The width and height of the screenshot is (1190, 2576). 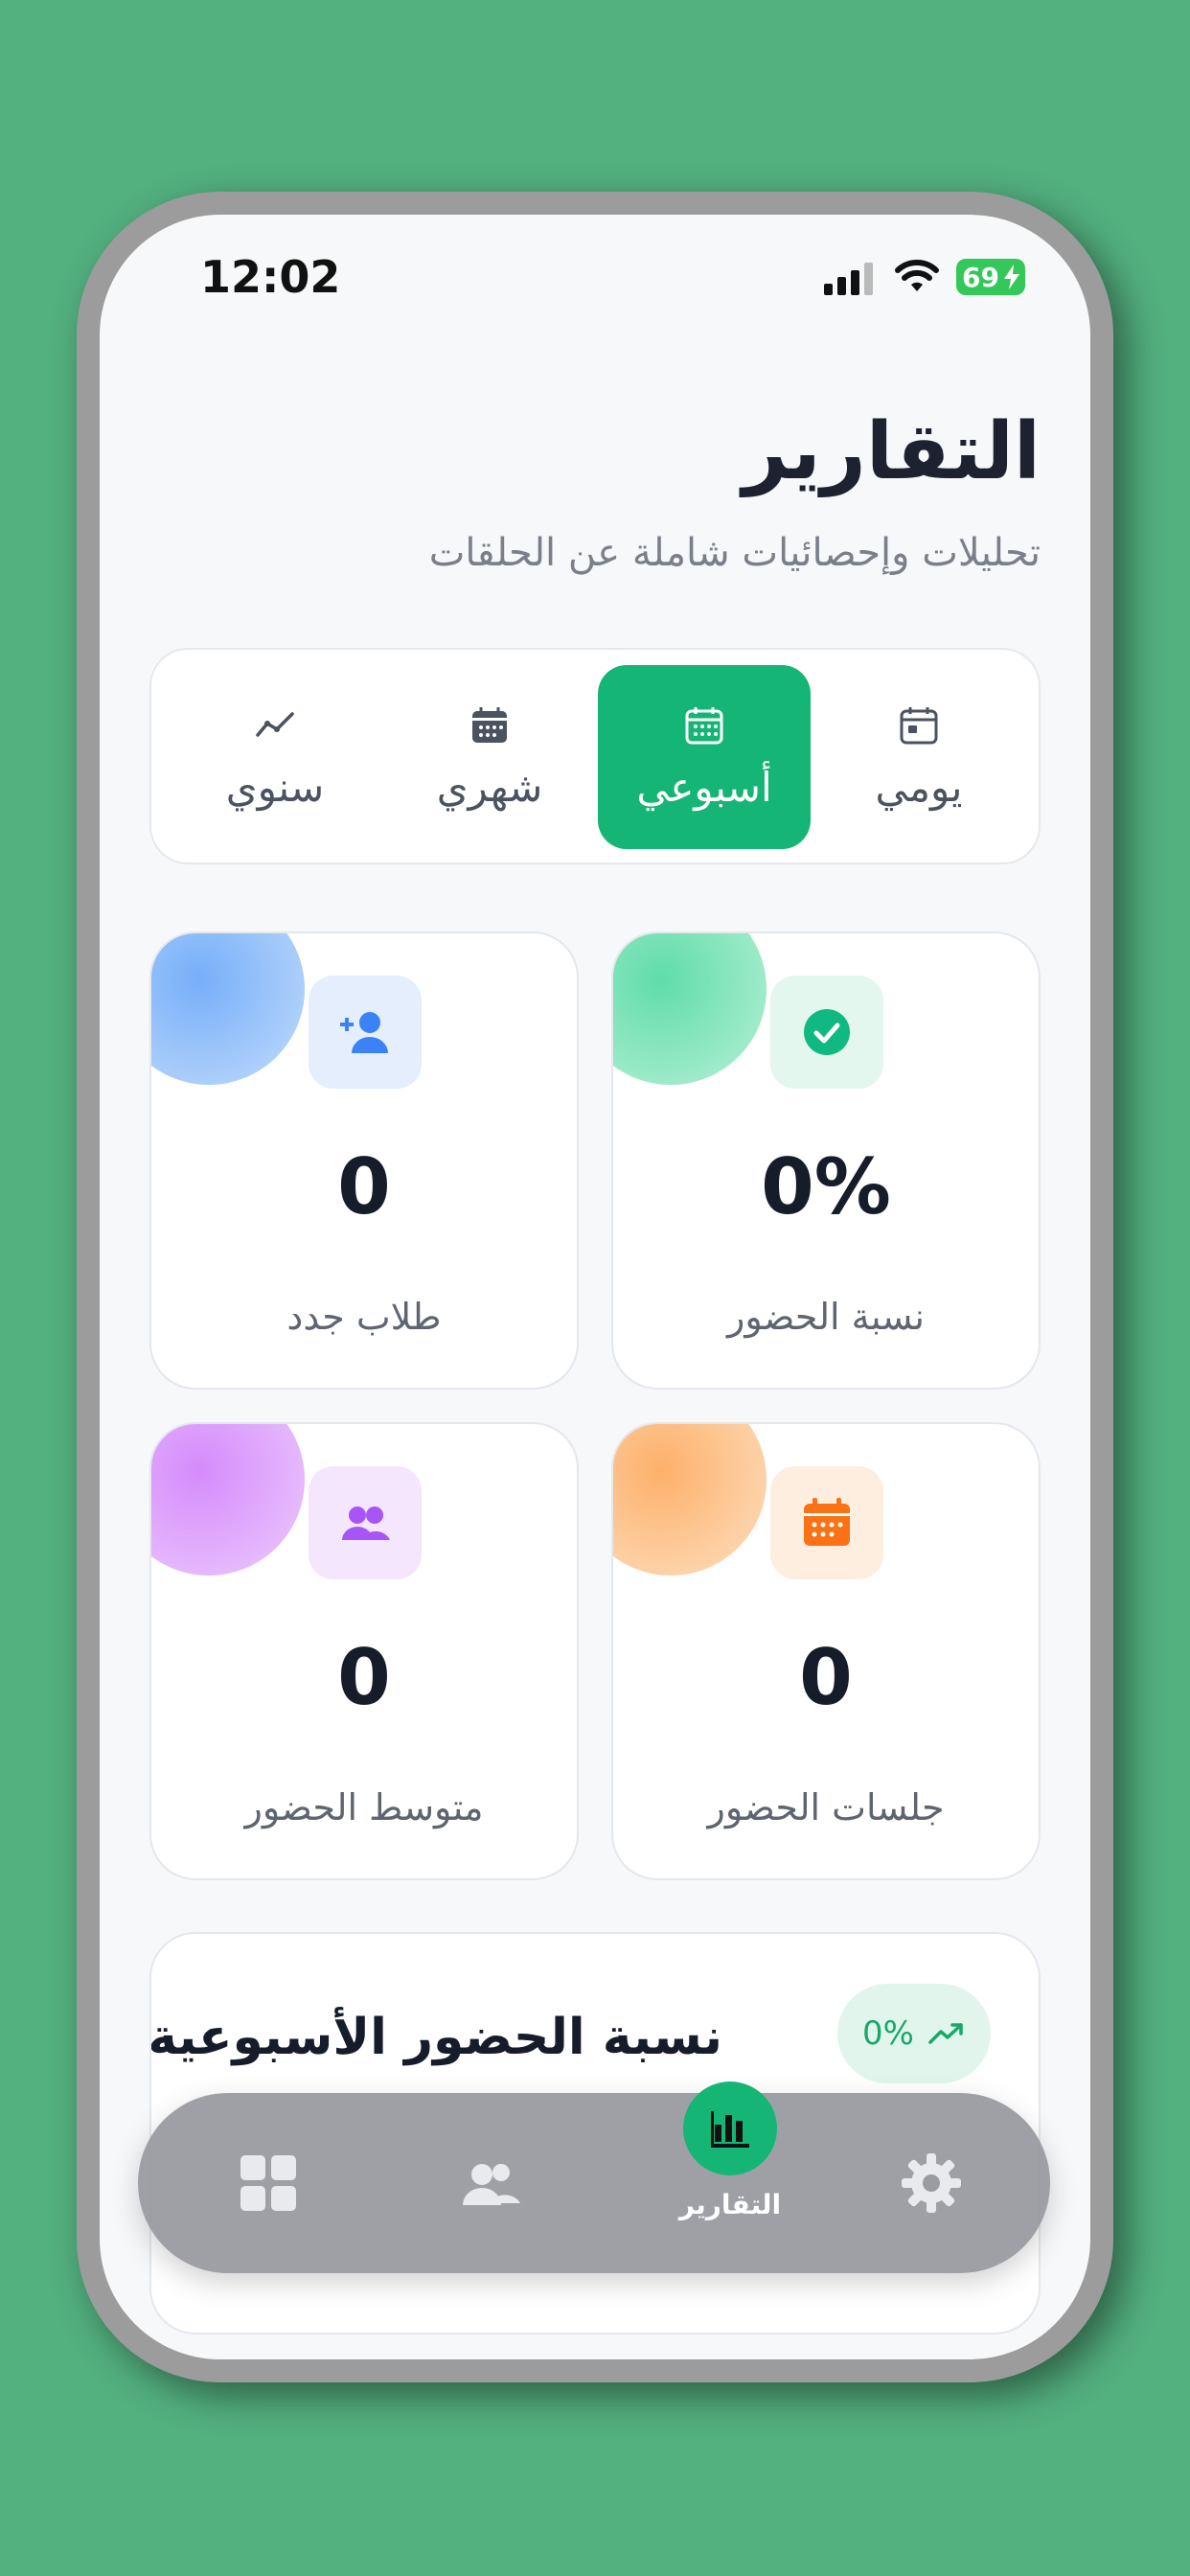 I want to click on calendar-icon, so click(x=827, y=1522).